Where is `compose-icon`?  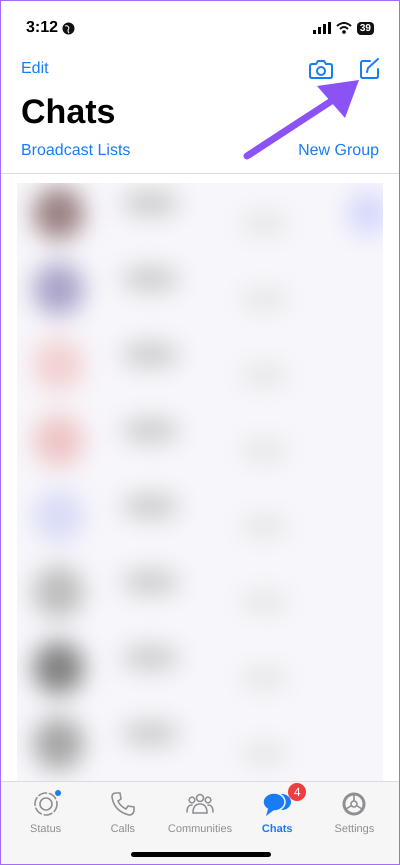 compose-icon is located at coordinates (370, 69).